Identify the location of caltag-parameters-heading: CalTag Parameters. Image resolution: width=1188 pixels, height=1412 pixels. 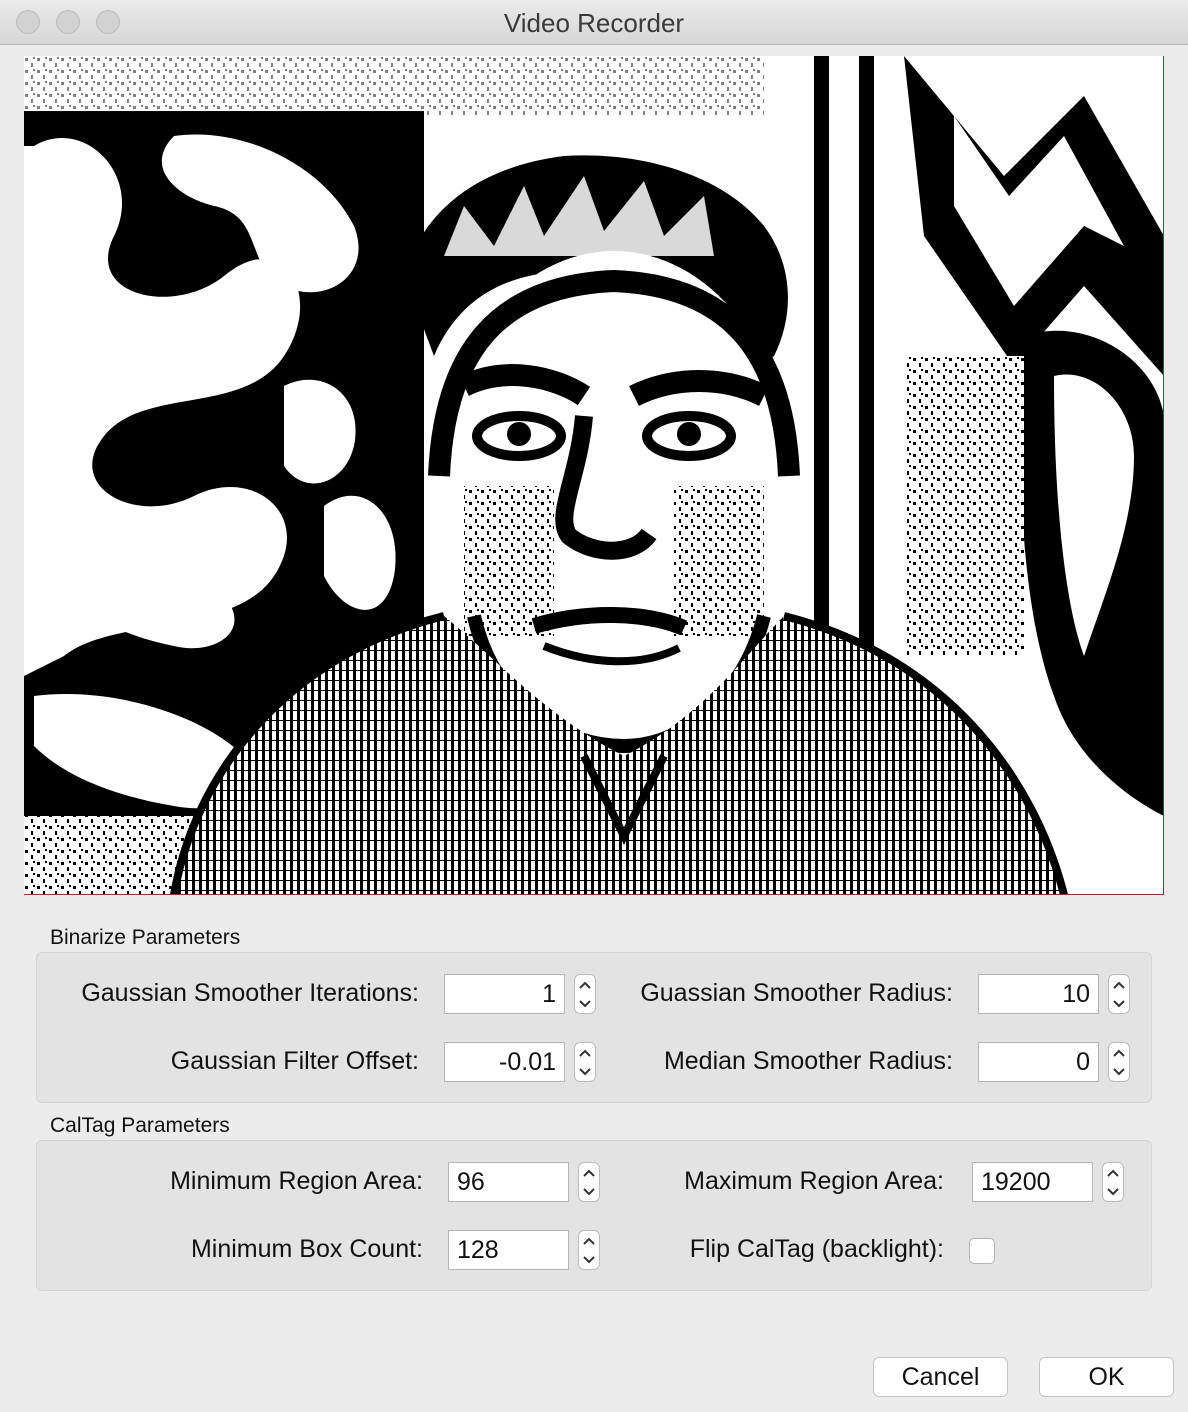
(140, 1125).